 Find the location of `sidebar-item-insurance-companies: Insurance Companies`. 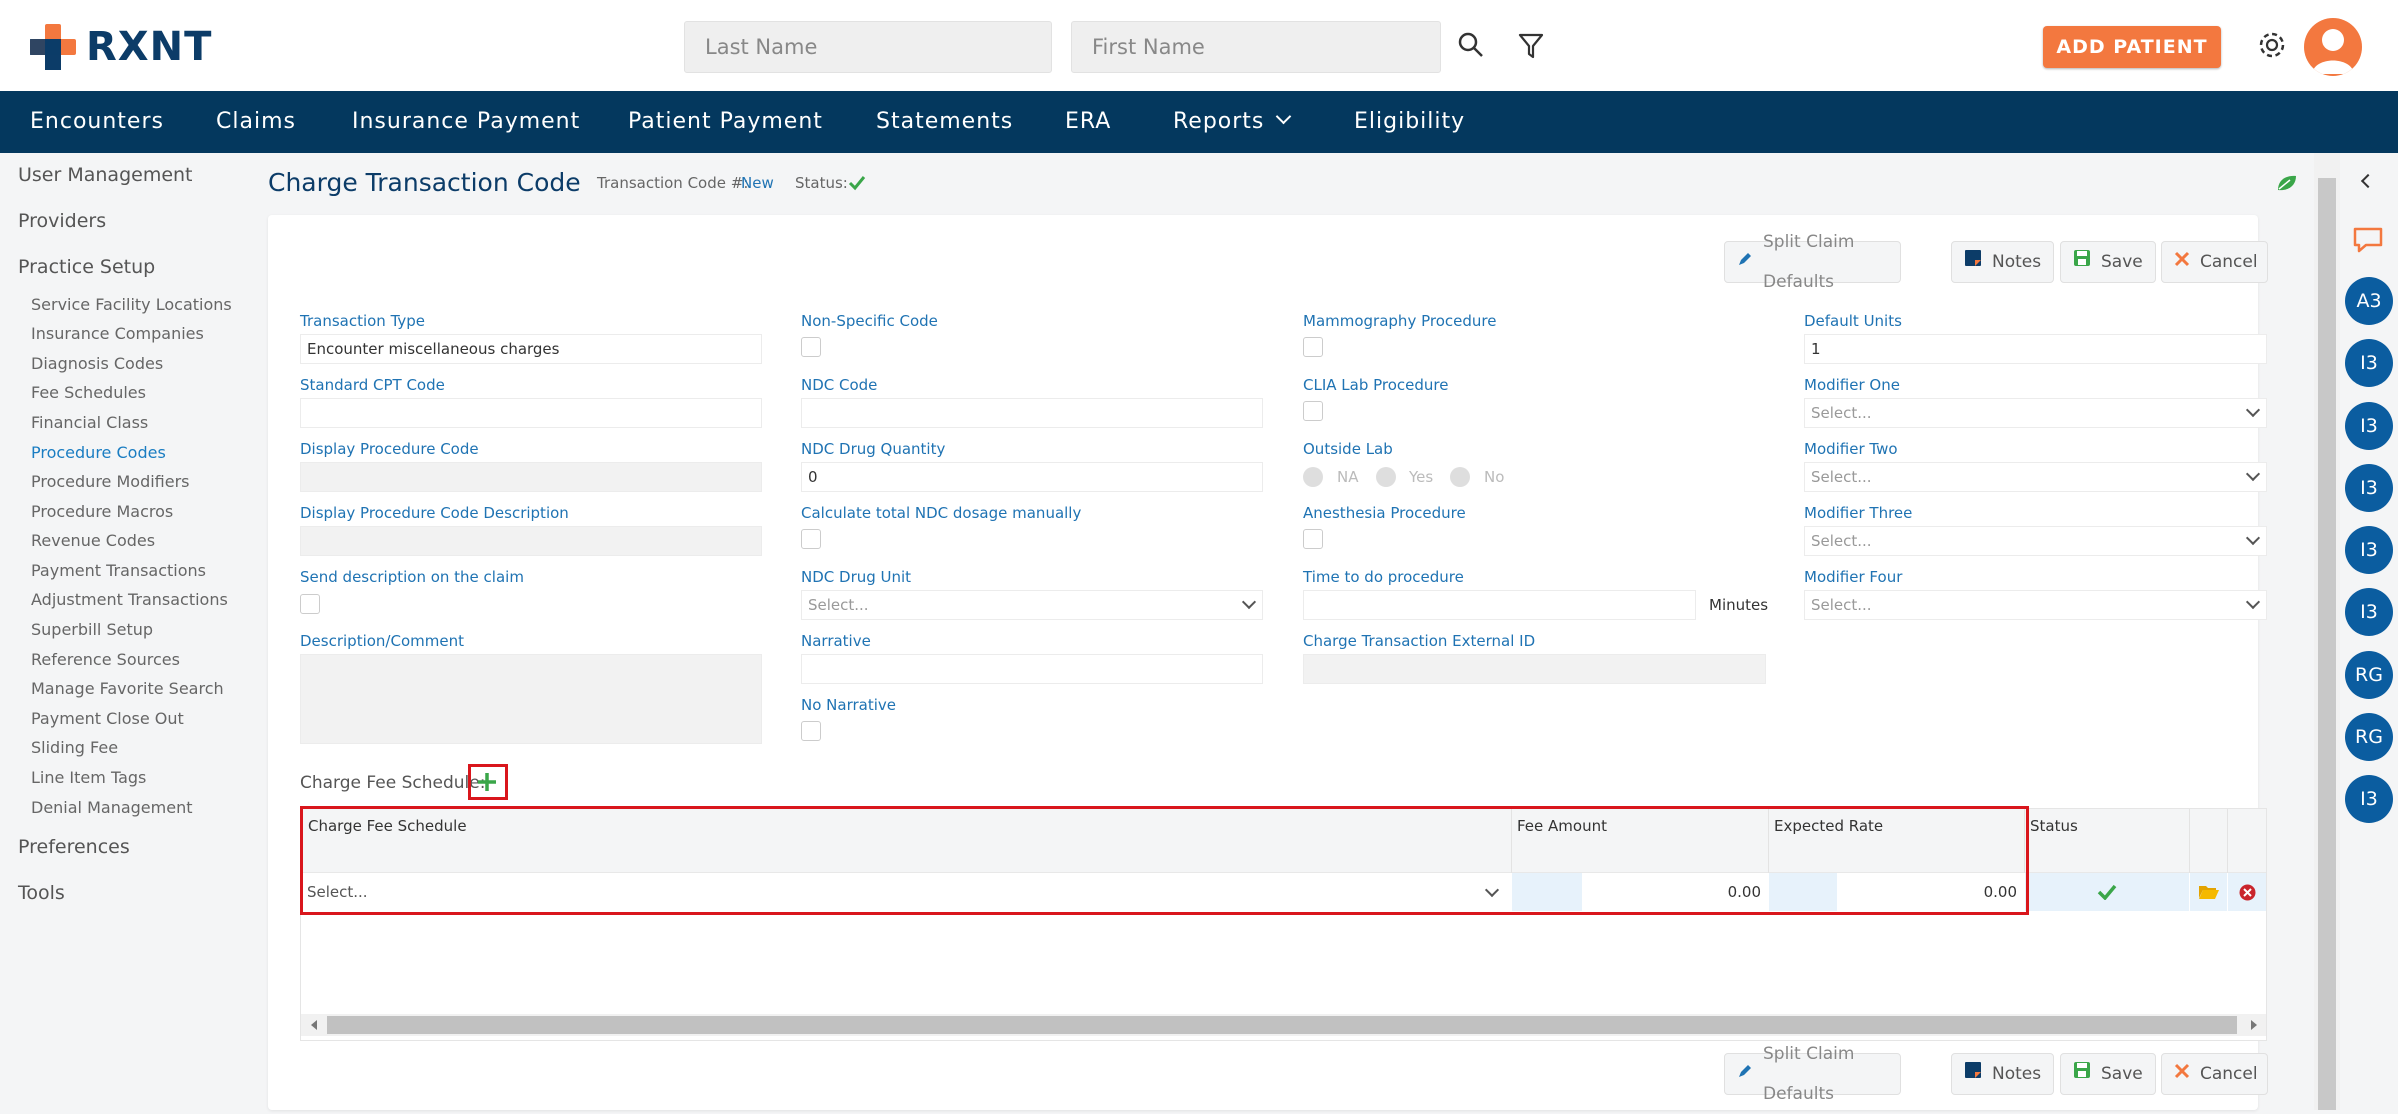

sidebar-item-insurance-companies: Insurance Companies is located at coordinates (117, 333).